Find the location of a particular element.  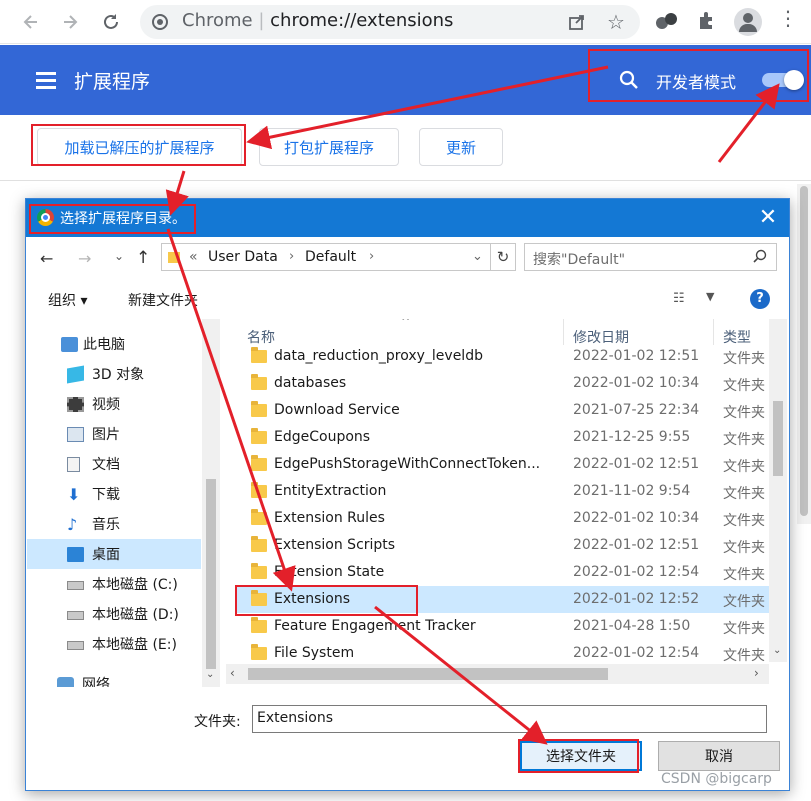

watermark: CSDN @bigcarp is located at coordinates (716, 779).